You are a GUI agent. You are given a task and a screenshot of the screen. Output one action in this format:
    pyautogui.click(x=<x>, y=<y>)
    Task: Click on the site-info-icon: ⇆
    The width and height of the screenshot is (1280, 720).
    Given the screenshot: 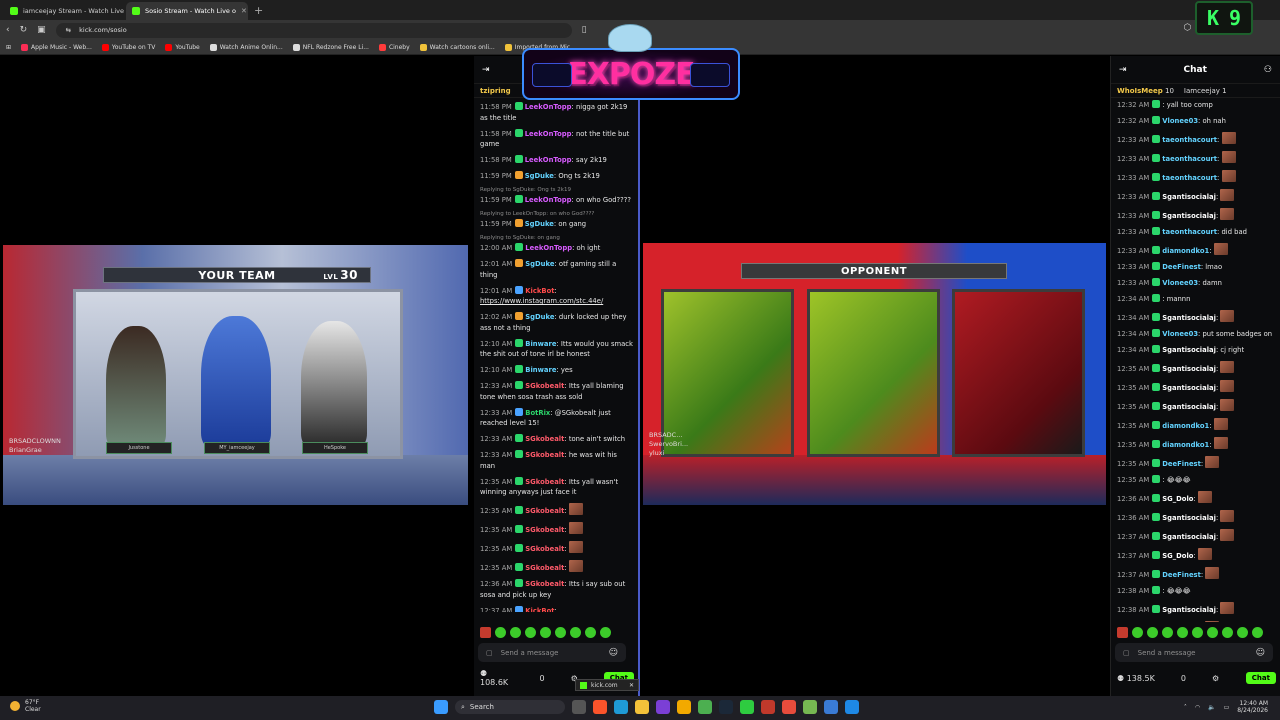 What is the action you would take?
    pyautogui.click(x=68, y=30)
    